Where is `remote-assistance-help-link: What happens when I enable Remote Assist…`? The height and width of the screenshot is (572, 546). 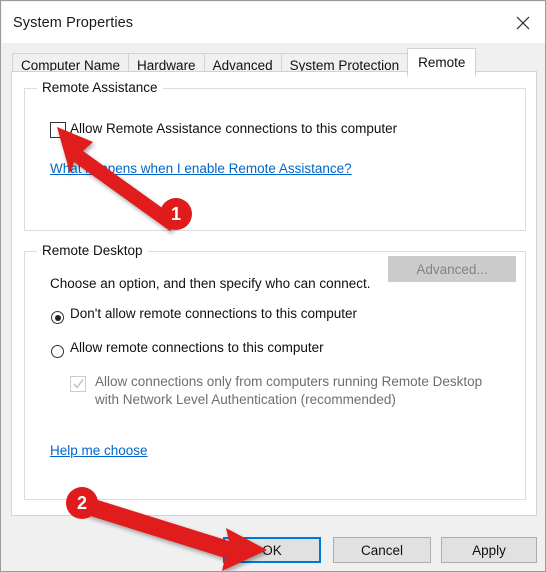 remote-assistance-help-link: What happens when I enable Remote Assist… is located at coordinates (201, 168).